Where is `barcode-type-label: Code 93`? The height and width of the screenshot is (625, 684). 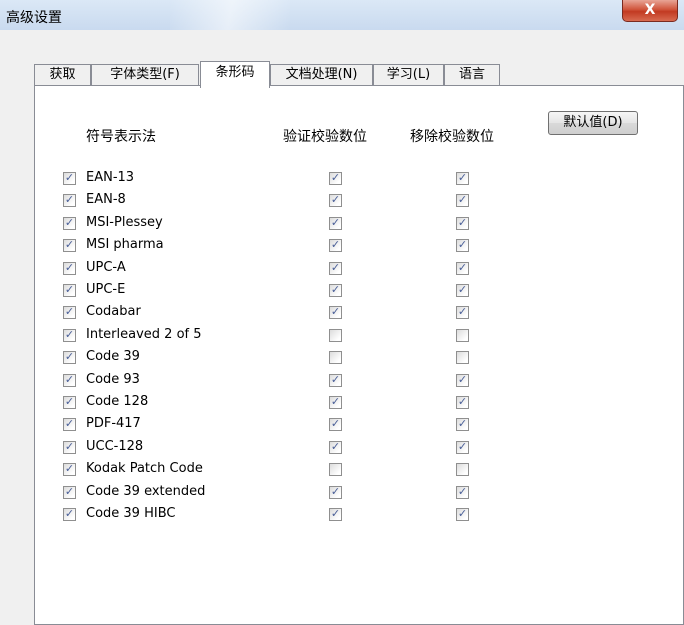 barcode-type-label: Code 93 is located at coordinates (113, 379).